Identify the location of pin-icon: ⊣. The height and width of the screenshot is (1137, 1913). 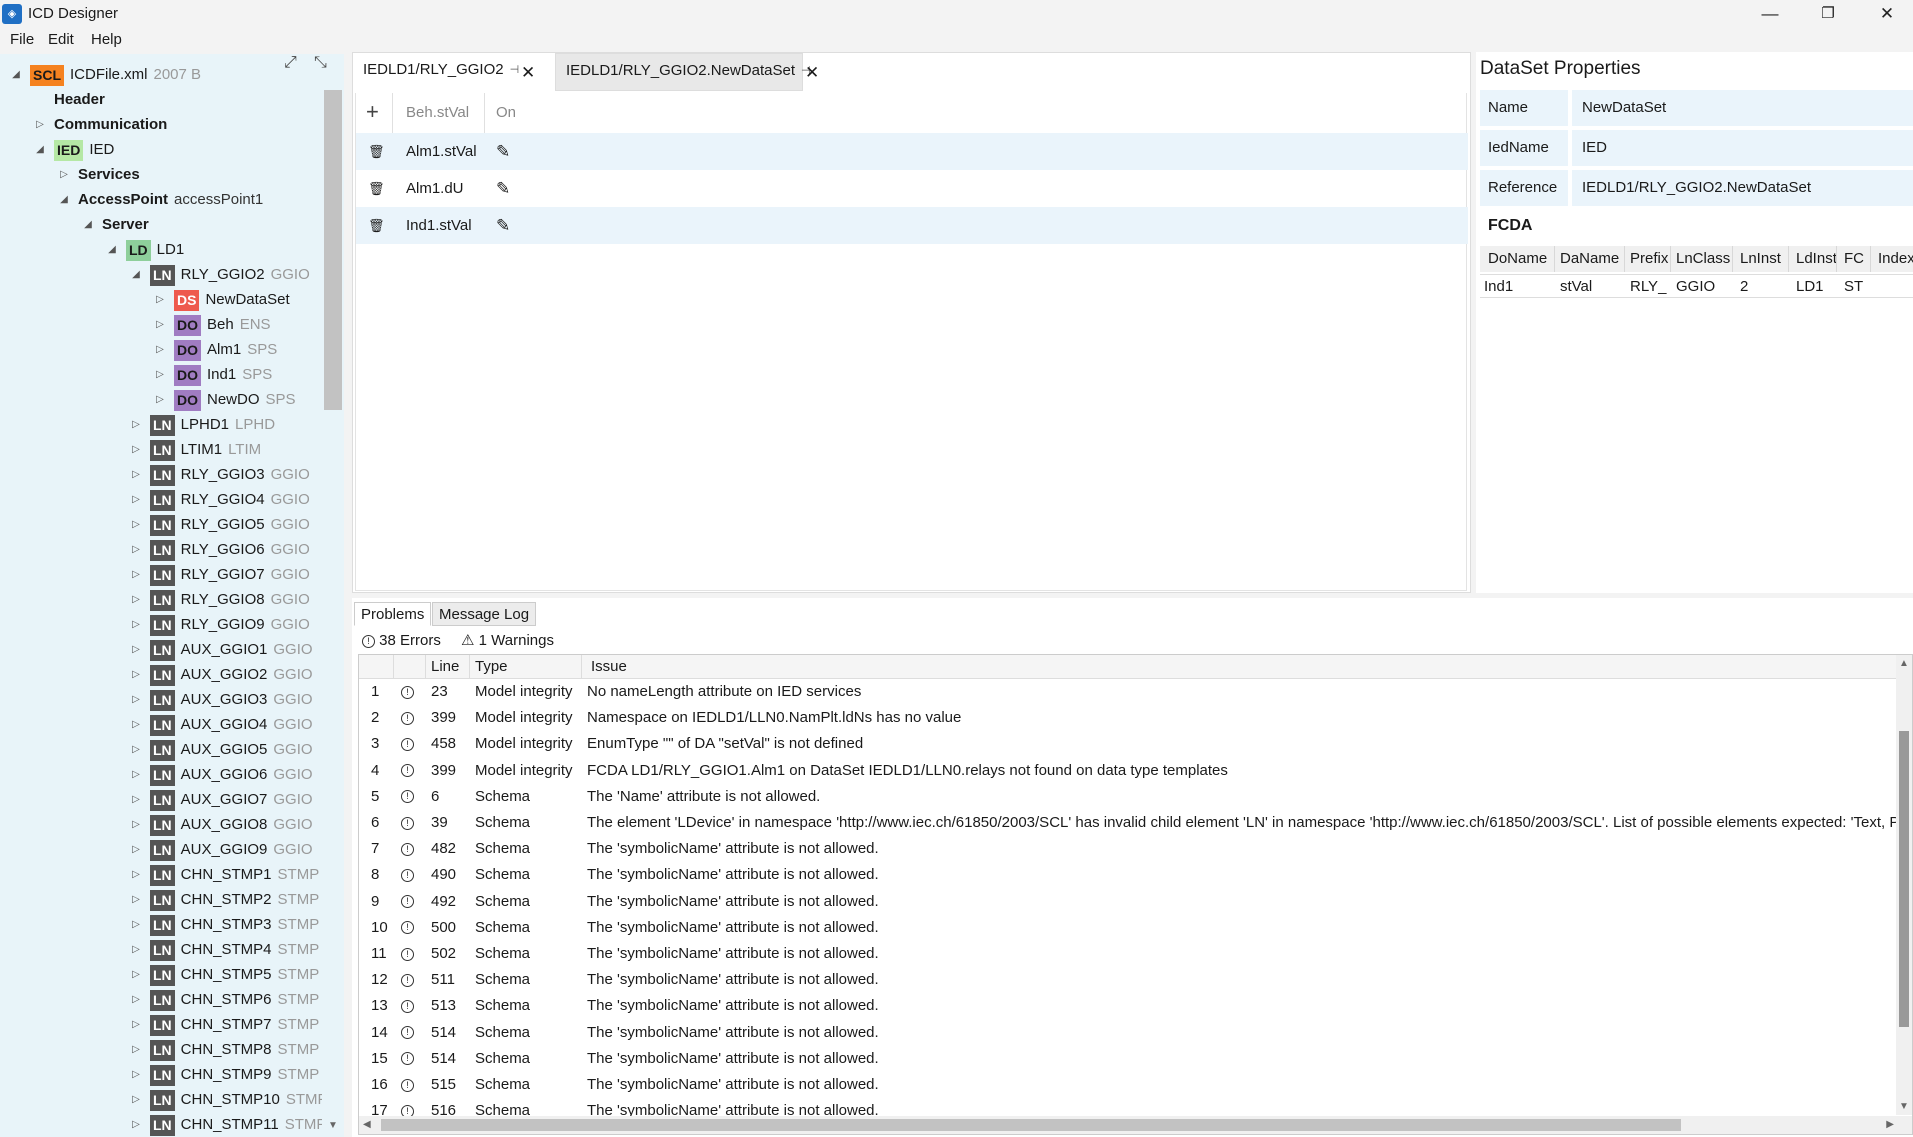
(515, 70).